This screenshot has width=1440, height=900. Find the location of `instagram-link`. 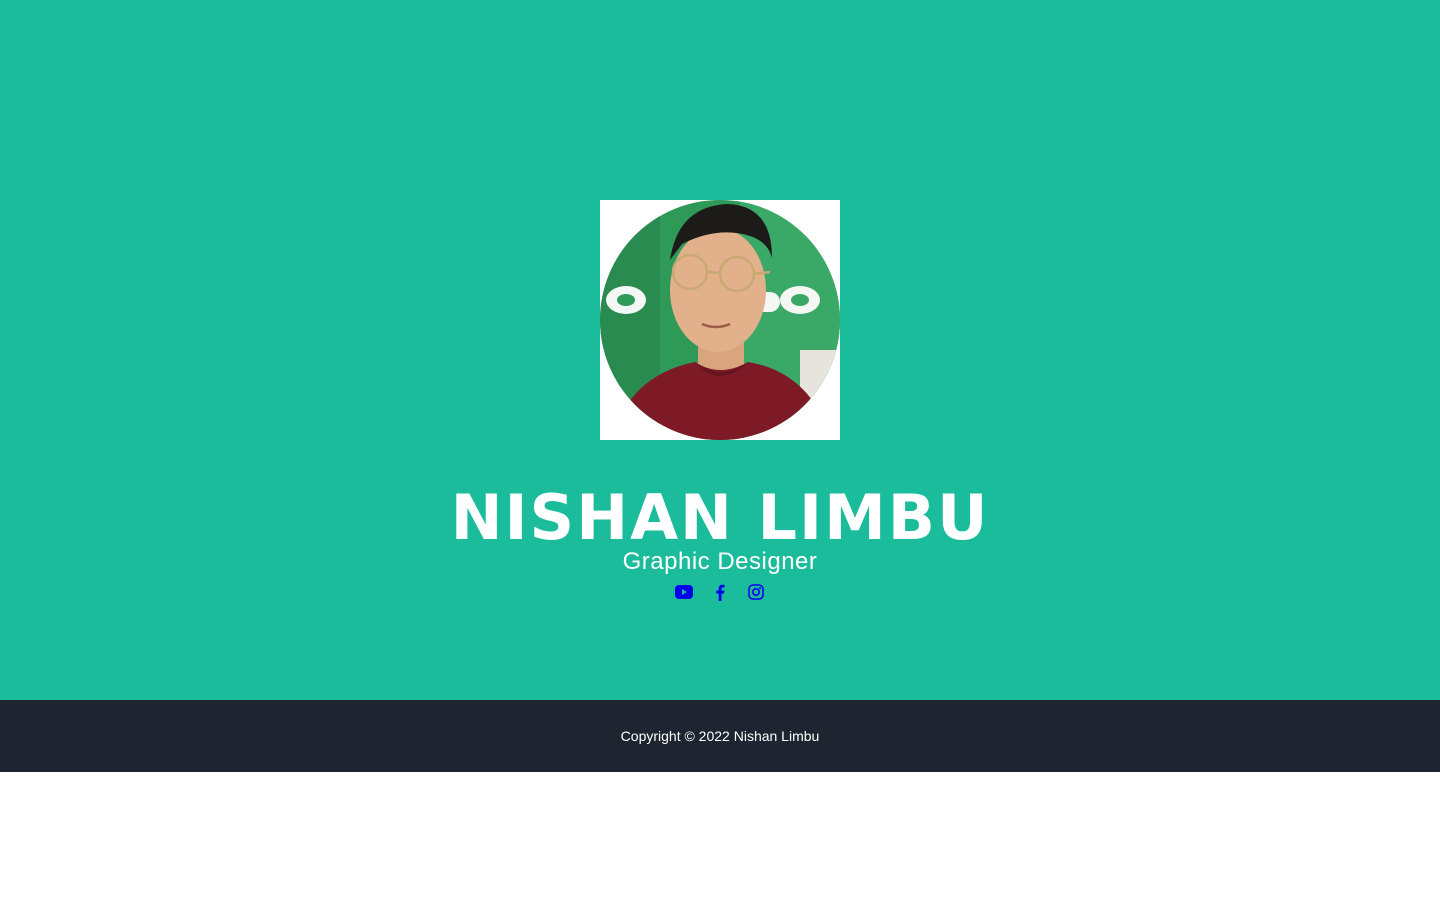

instagram-link is located at coordinates (756, 592).